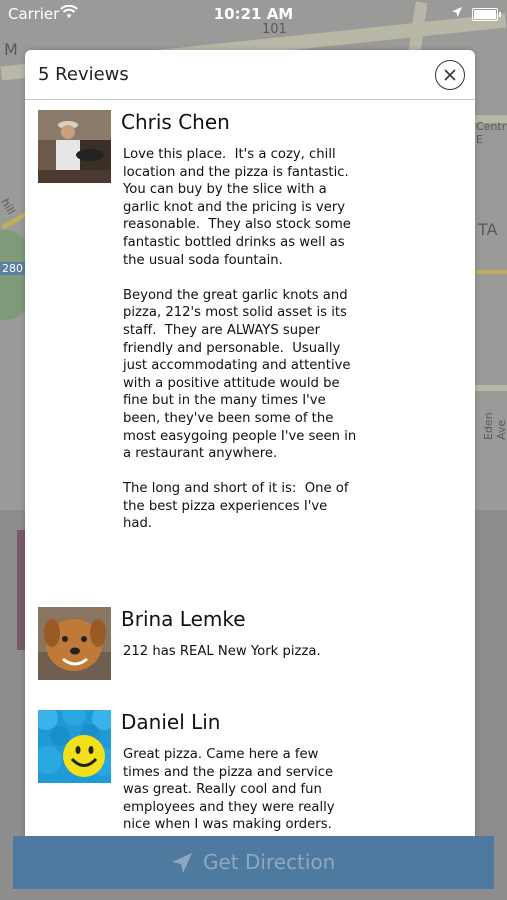 This screenshot has width=507, height=900. Describe the element at coordinates (269, 862) in the screenshot. I see `get-direction-label: Get Direction` at that location.